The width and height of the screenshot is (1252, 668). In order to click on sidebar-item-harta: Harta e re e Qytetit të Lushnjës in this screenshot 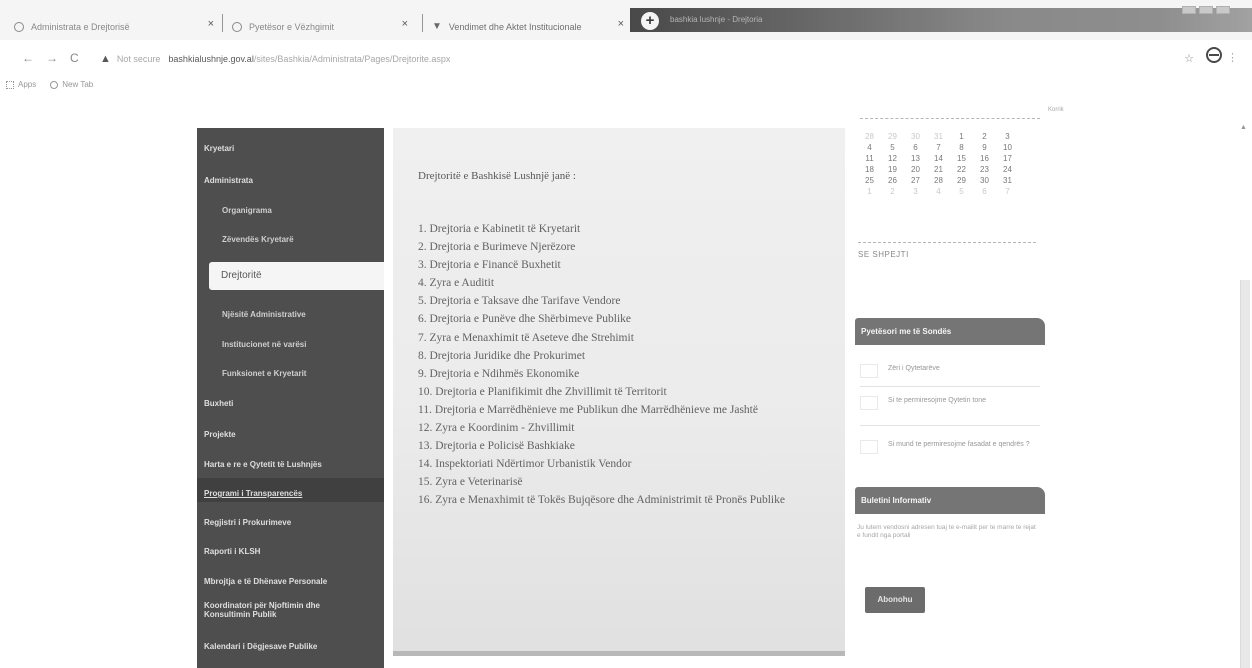, I will do `click(290, 465)`.